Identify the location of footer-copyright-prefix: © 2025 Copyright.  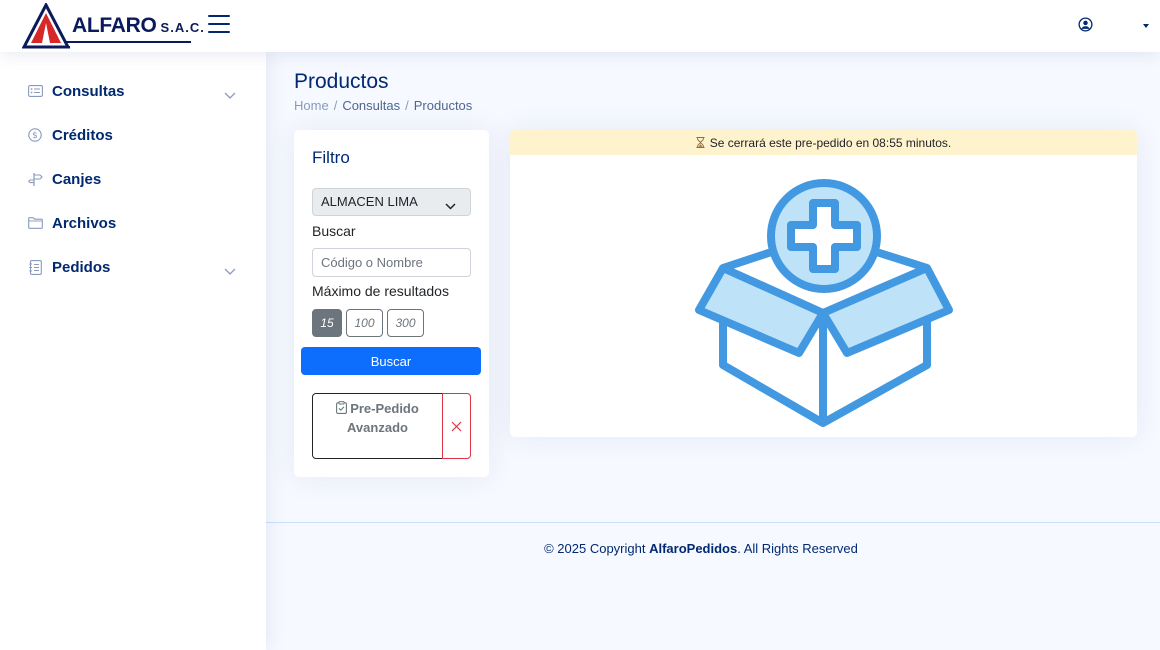
(597, 548).